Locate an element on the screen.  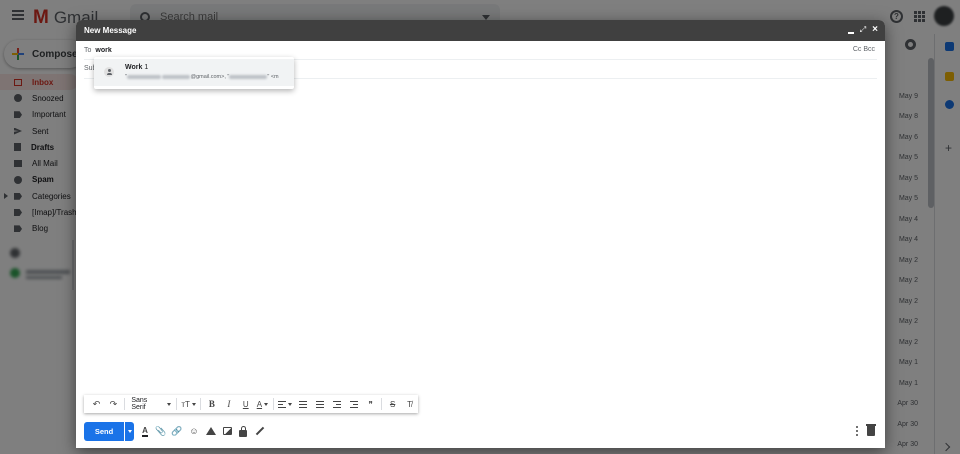
remove-formatting-icon: T̸ is located at coordinates (410, 404).